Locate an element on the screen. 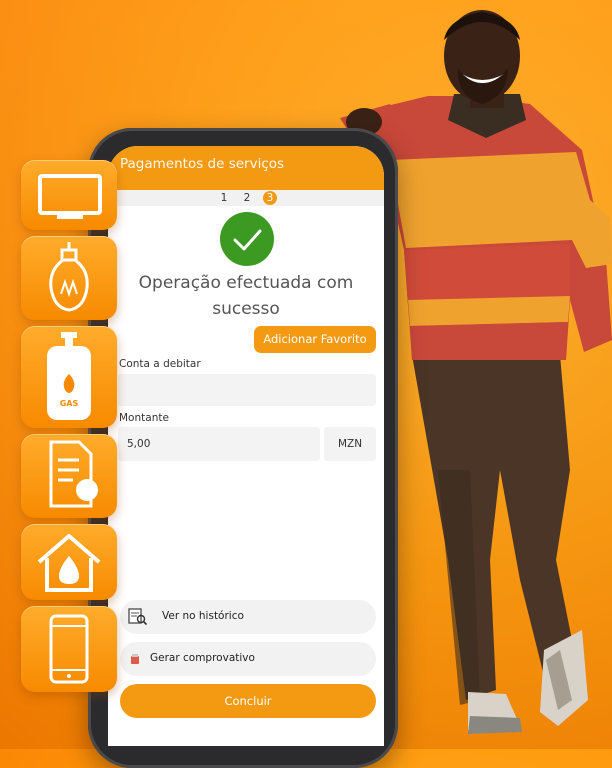 This screenshot has width=612, height=768. step-1: 1 is located at coordinates (224, 198).